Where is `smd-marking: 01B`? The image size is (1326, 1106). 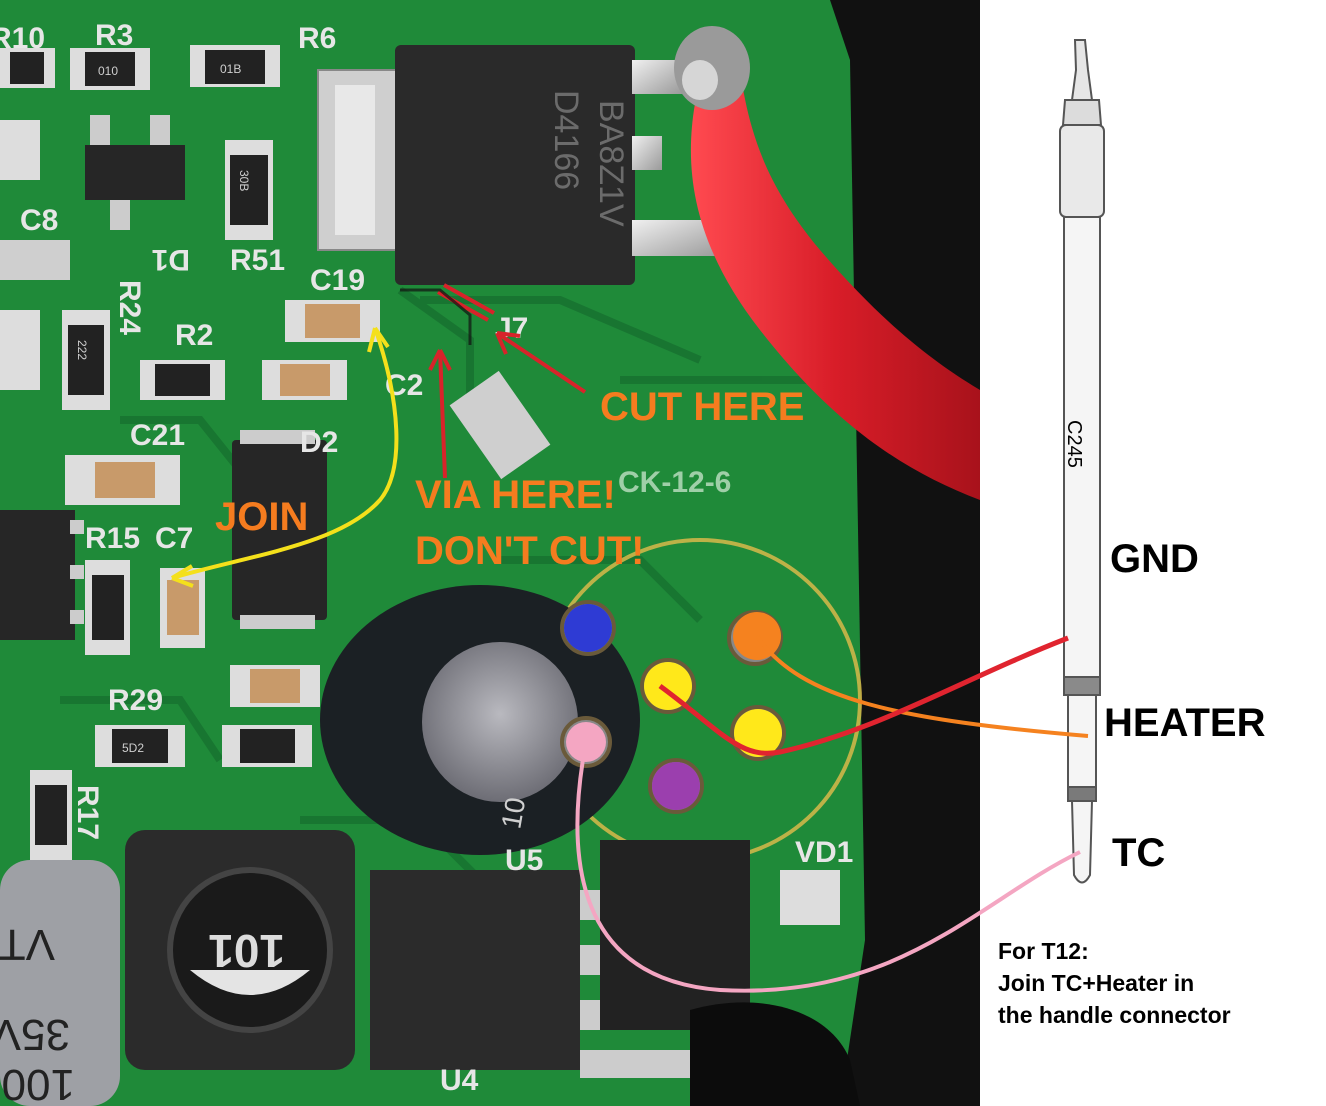 smd-marking: 01B is located at coordinates (230, 69).